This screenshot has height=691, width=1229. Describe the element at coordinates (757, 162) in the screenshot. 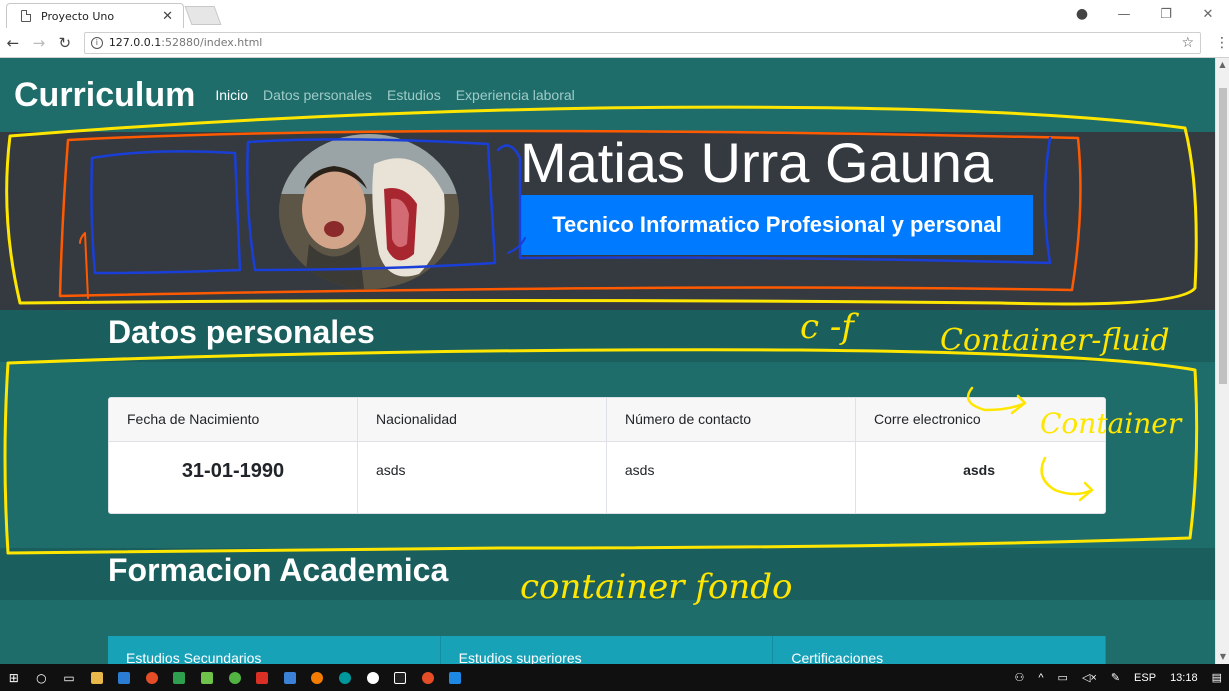

I see `hero-name: Matias Urra Gauna` at that location.